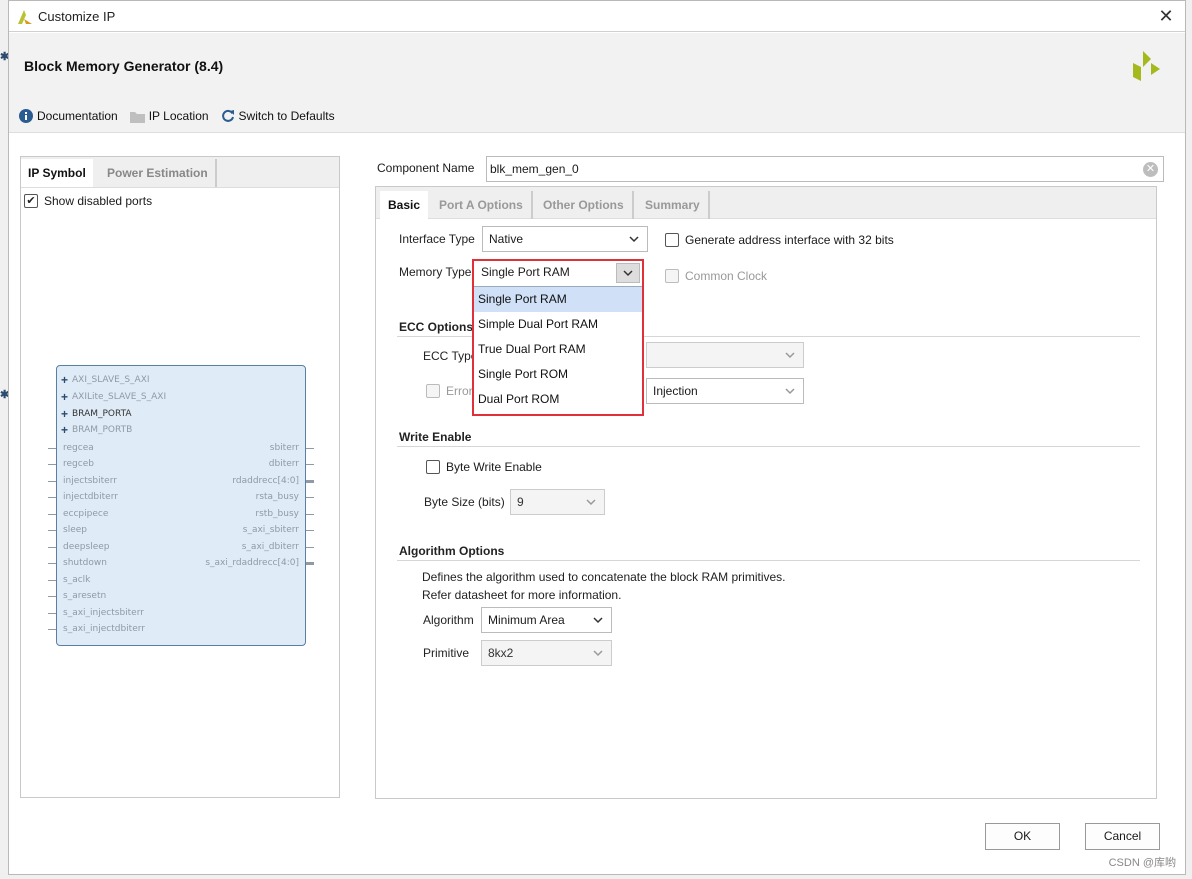 This screenshot has width=1192, height=879. I want to click on bus-bram-porta: + BRAM_PORTA, so click(96, 414).